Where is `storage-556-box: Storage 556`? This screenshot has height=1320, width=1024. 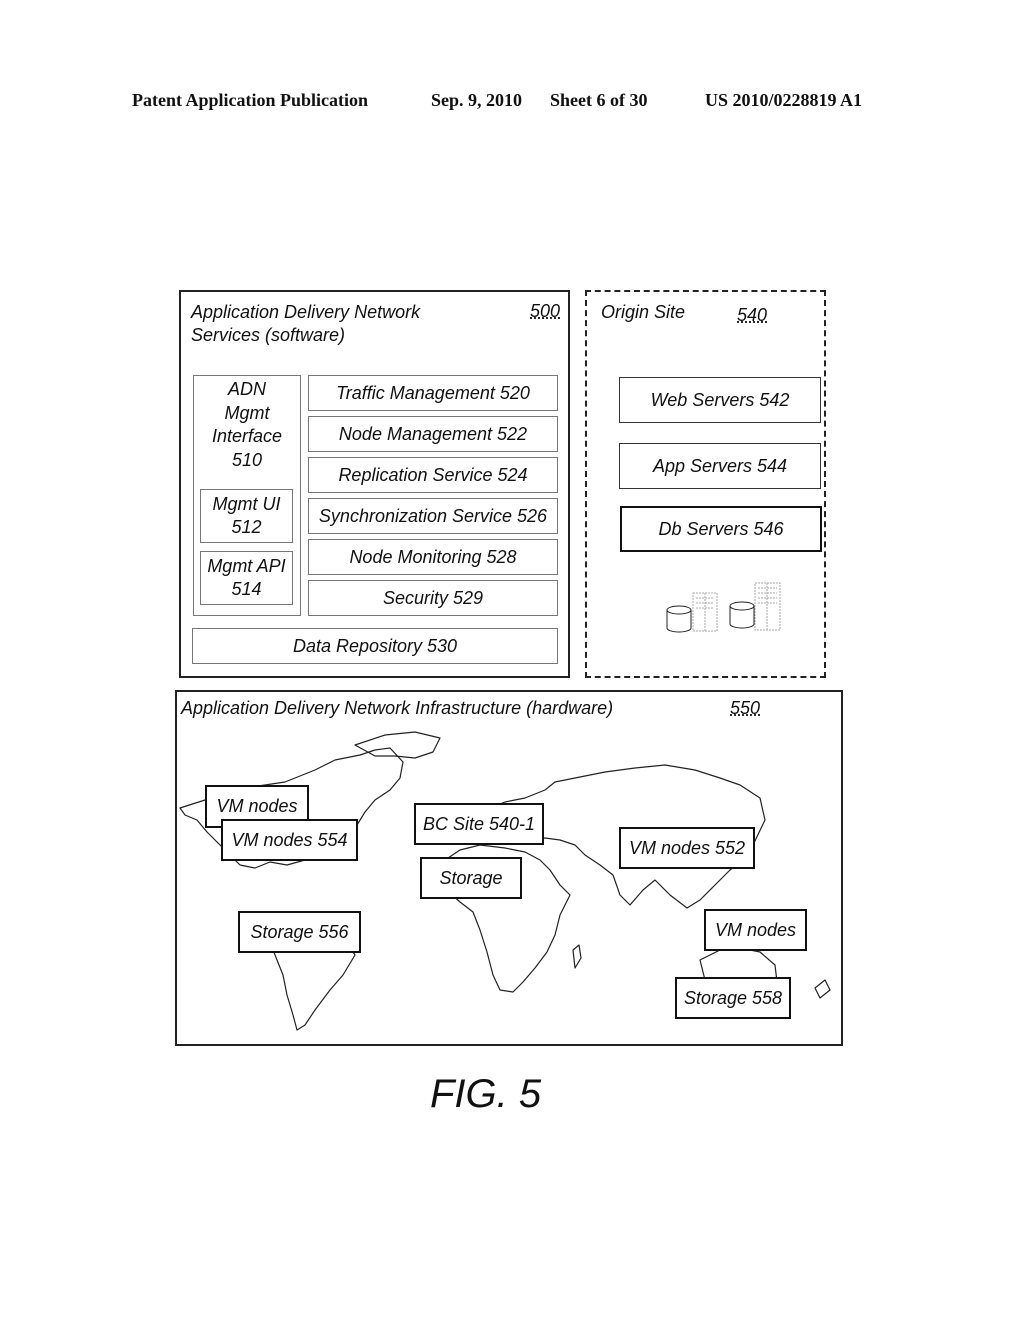 storage-556-box: Storage 556 is located at coordinates (299, 932).